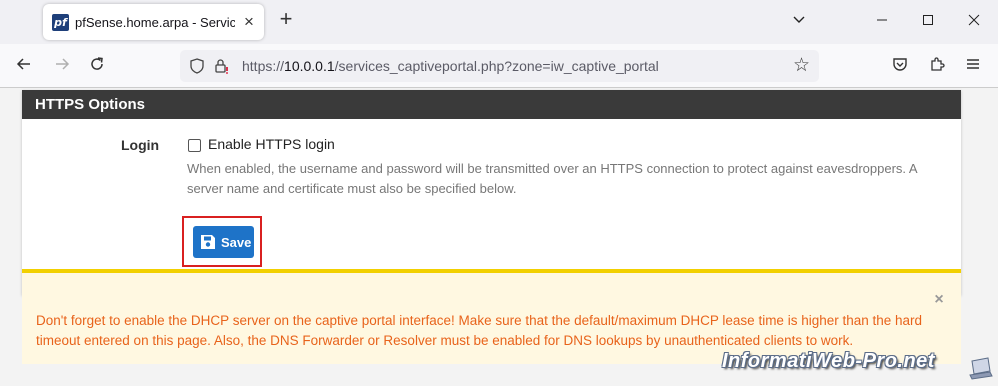 The image size is (998, 386). Describe the element at coordinates (263, 66) in the screenshot. I see `url-prefix: https://` at that location.